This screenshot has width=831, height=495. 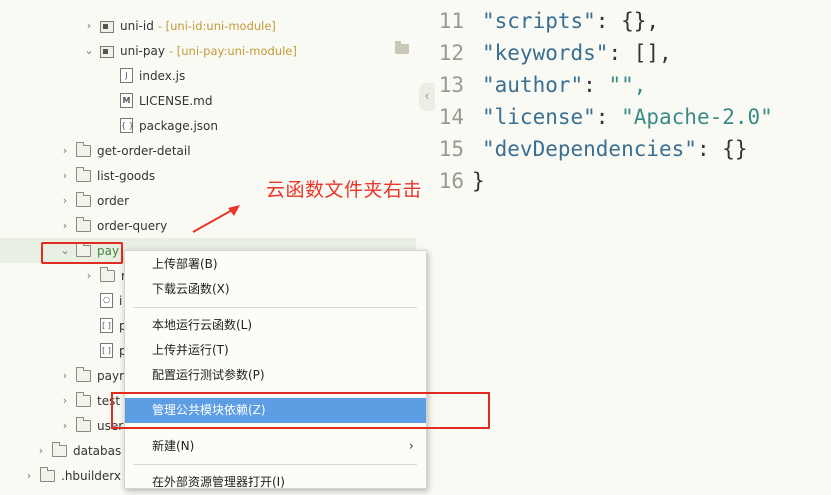 What do you see at coordinates (137, 25) in the screenshot?
I see `tree-item-label: uni-id` at bounding box center [137, 25].